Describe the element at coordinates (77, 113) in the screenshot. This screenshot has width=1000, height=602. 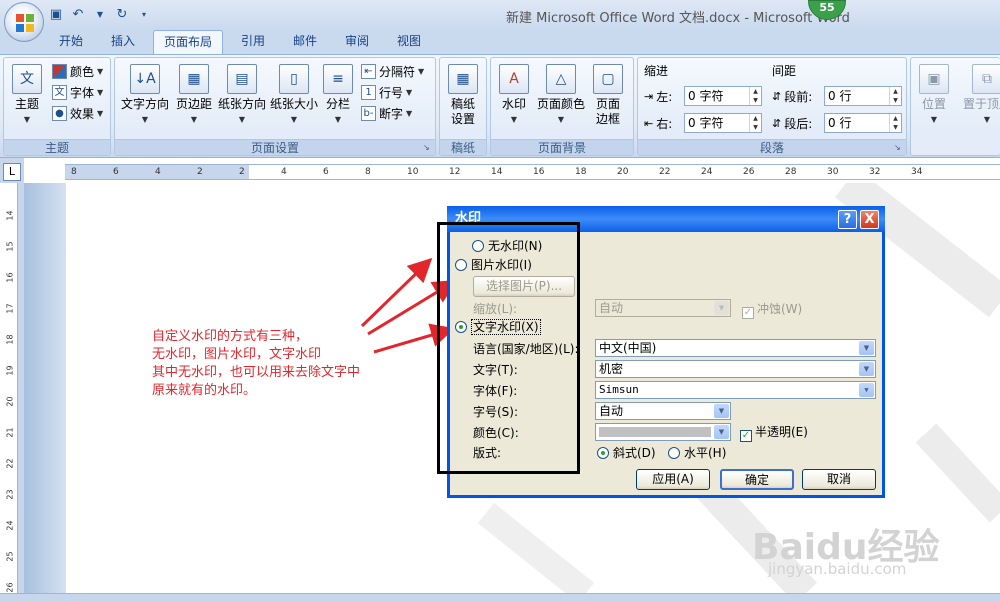
I see `theme-effects-button: ● 效果 ▼` at that location.